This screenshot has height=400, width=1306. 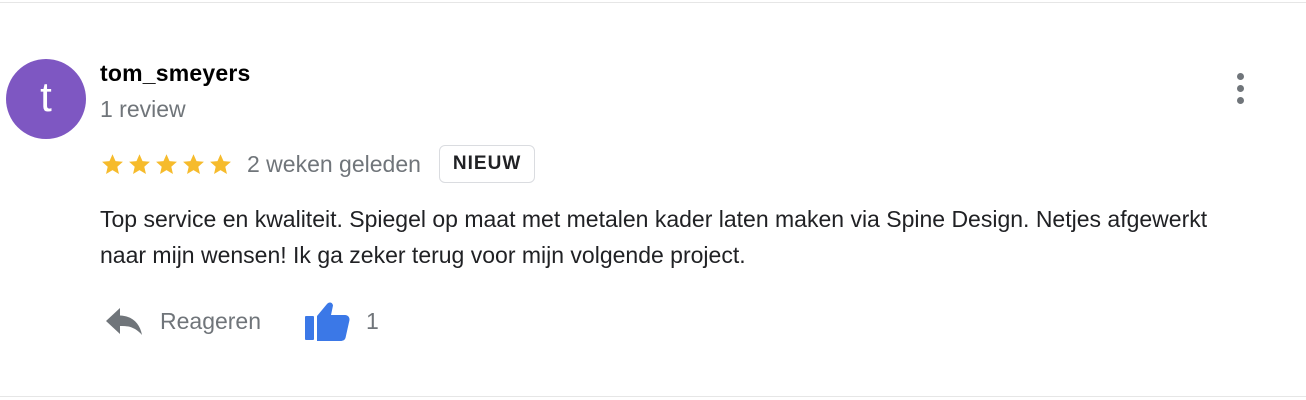 What do you see at coordinates (175, 73) in the screenshot?
I see `author-name: tom_smeyers` at bounding box center [175, 73].